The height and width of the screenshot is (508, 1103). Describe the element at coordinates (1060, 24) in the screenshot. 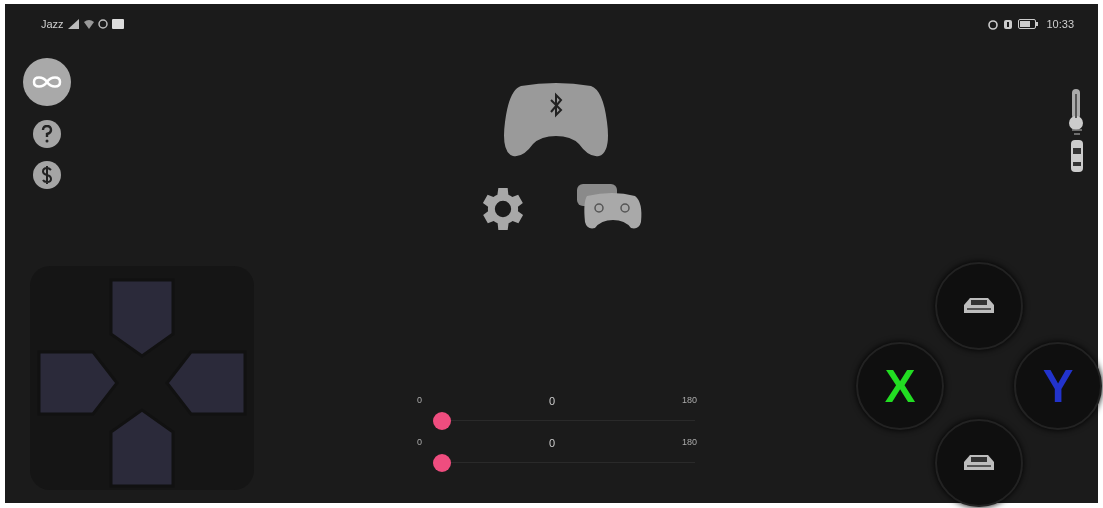

I see `clock-time: 10:33` at that location.